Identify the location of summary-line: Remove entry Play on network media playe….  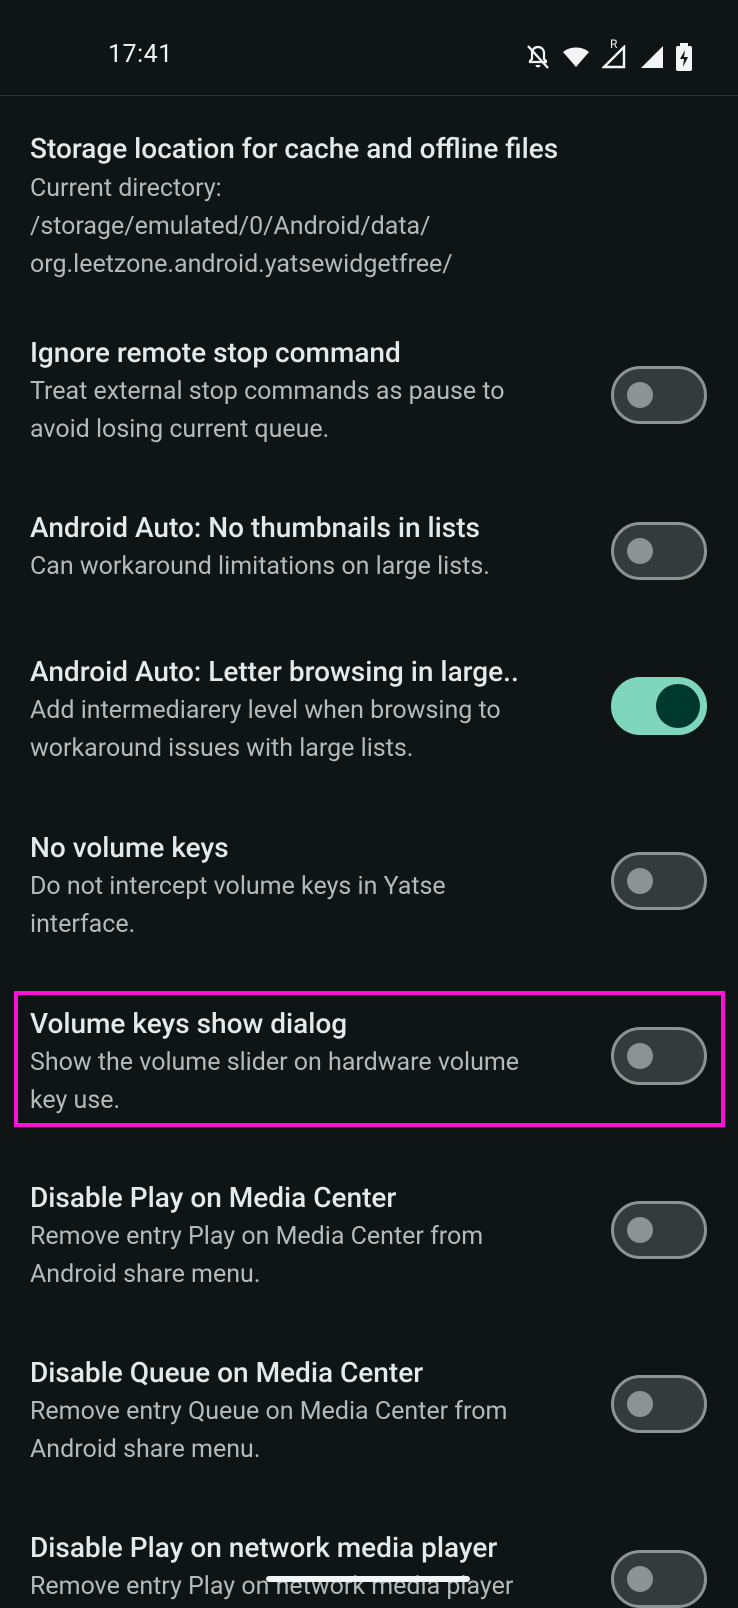
(272, 1586).